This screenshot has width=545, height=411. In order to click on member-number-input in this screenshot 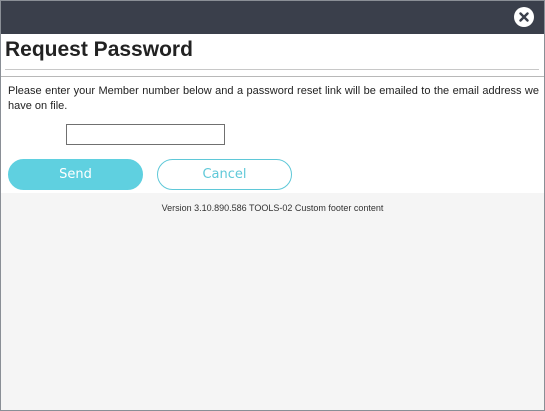, I will do `click(145, 134)`.